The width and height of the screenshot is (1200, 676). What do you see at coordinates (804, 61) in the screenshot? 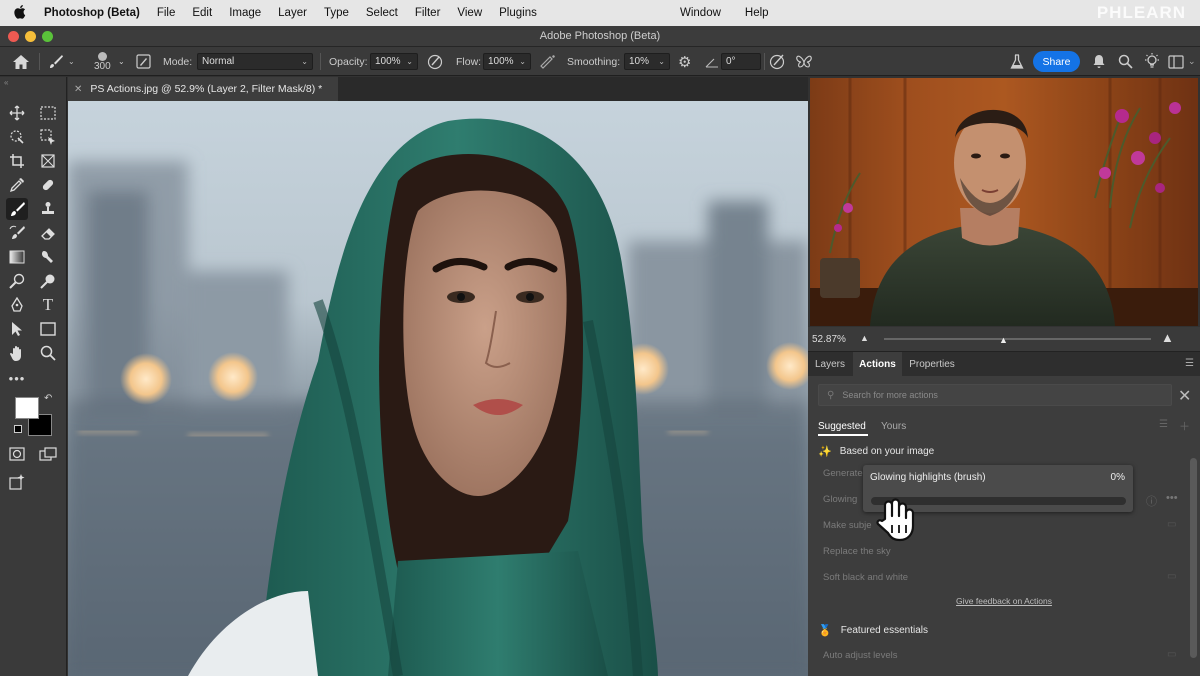
I see `symmetry-butterfly-icon` at bounding box center [804, 61].